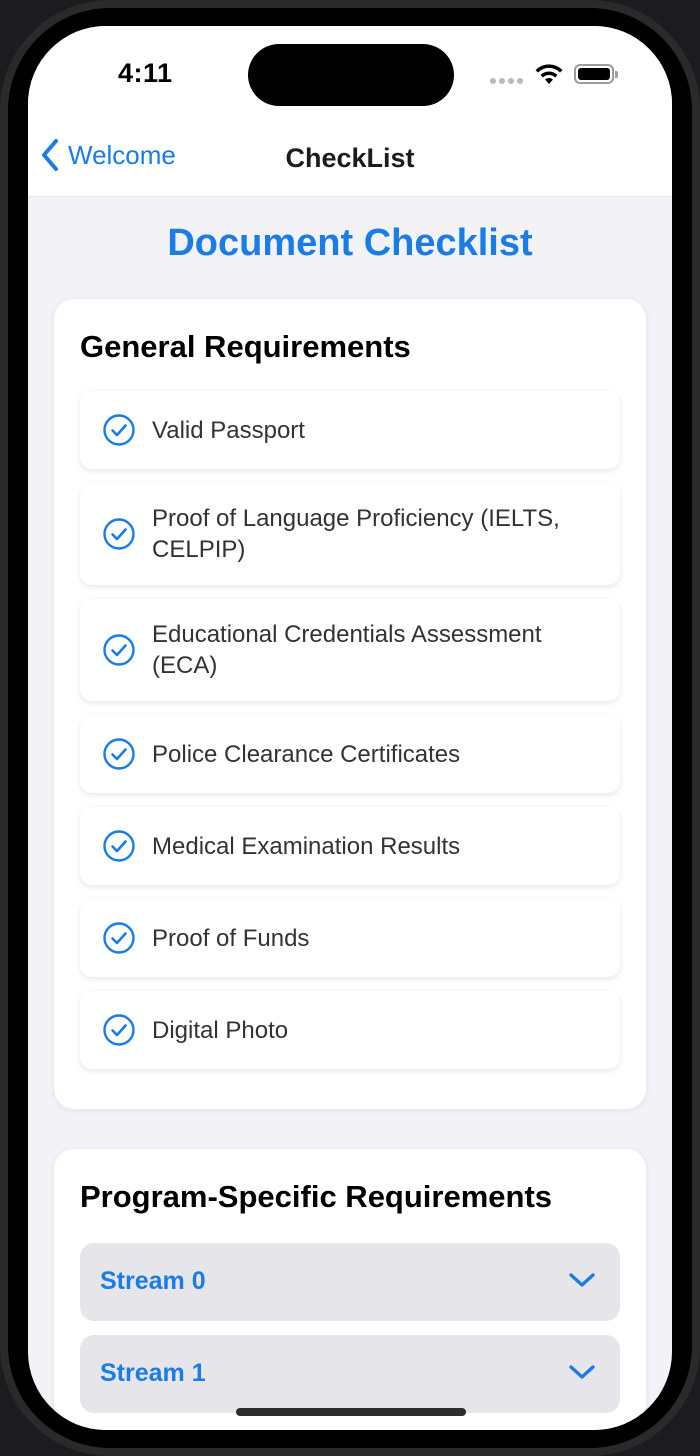 The width and height of the screenshot is (700, 1456). Describe the element at coordinates (350, 1374) in the screenshot. I see `stream-dropdown: Stream 1` at that location.